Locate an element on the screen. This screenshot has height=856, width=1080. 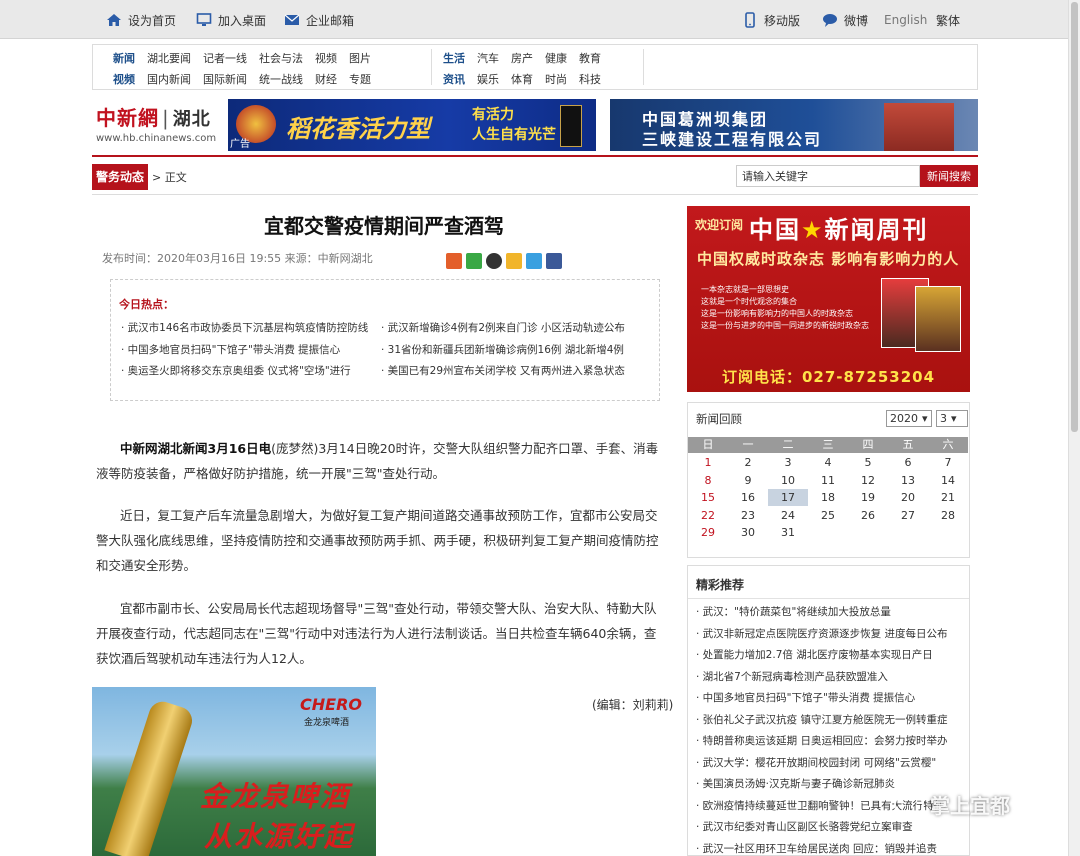
site-logo: 中新網 | 湖北 www.hb.chinanews.com is located at coordinates (158, 126).